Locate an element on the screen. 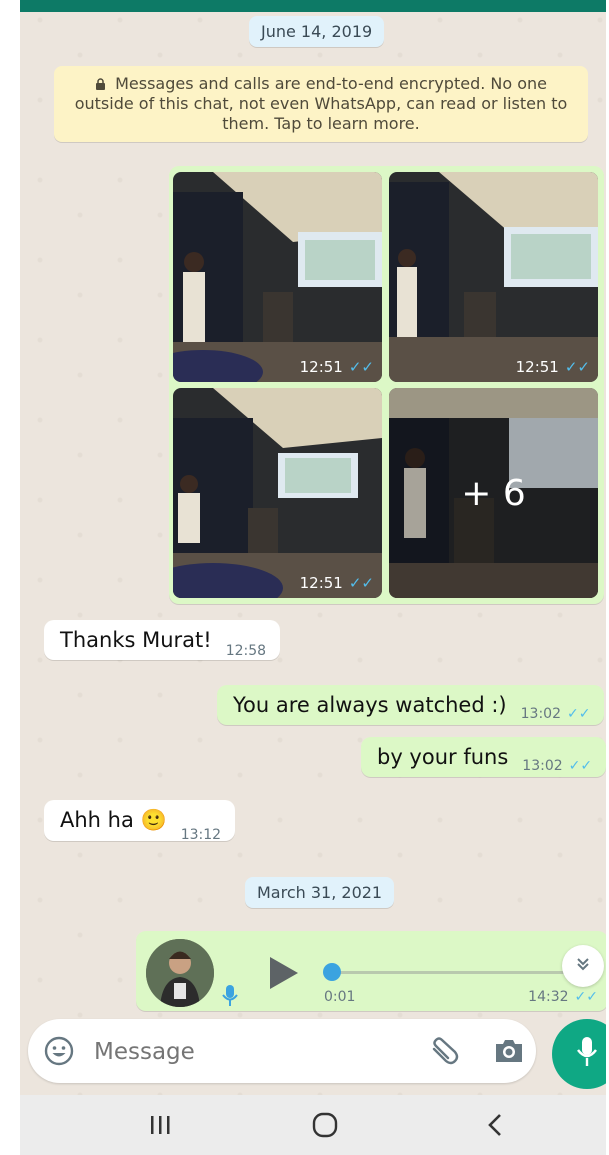  avatar is located at coordinates (180, 973).